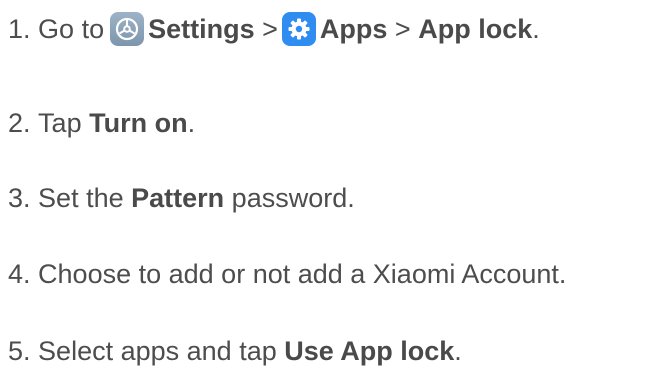 Image resolution: width=670 pixels, height=370 pixels. What do you see at coordinates (178, 198) in the screenshot?
I see `pattern-label: Pattern` at bounding box center [178, 198].